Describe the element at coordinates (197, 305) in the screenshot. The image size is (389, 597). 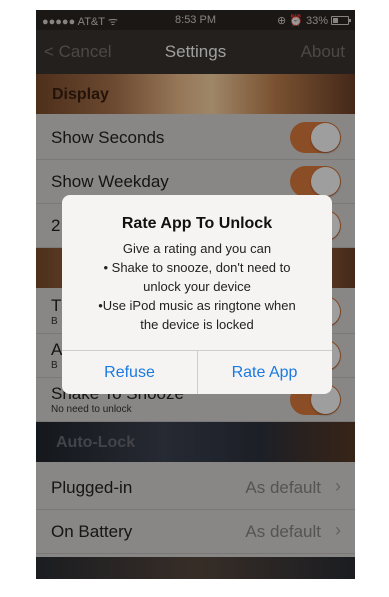
I see `alert-message-line: •Use iPod music as ringtone when` at that location.